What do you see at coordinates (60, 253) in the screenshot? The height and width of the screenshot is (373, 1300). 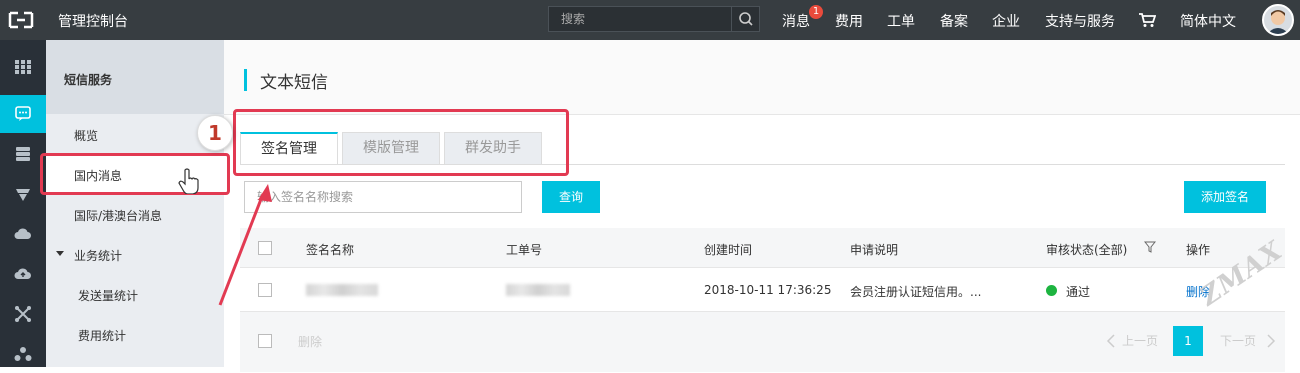 I see `caret-down-icon` at bounding box center [60, 253].